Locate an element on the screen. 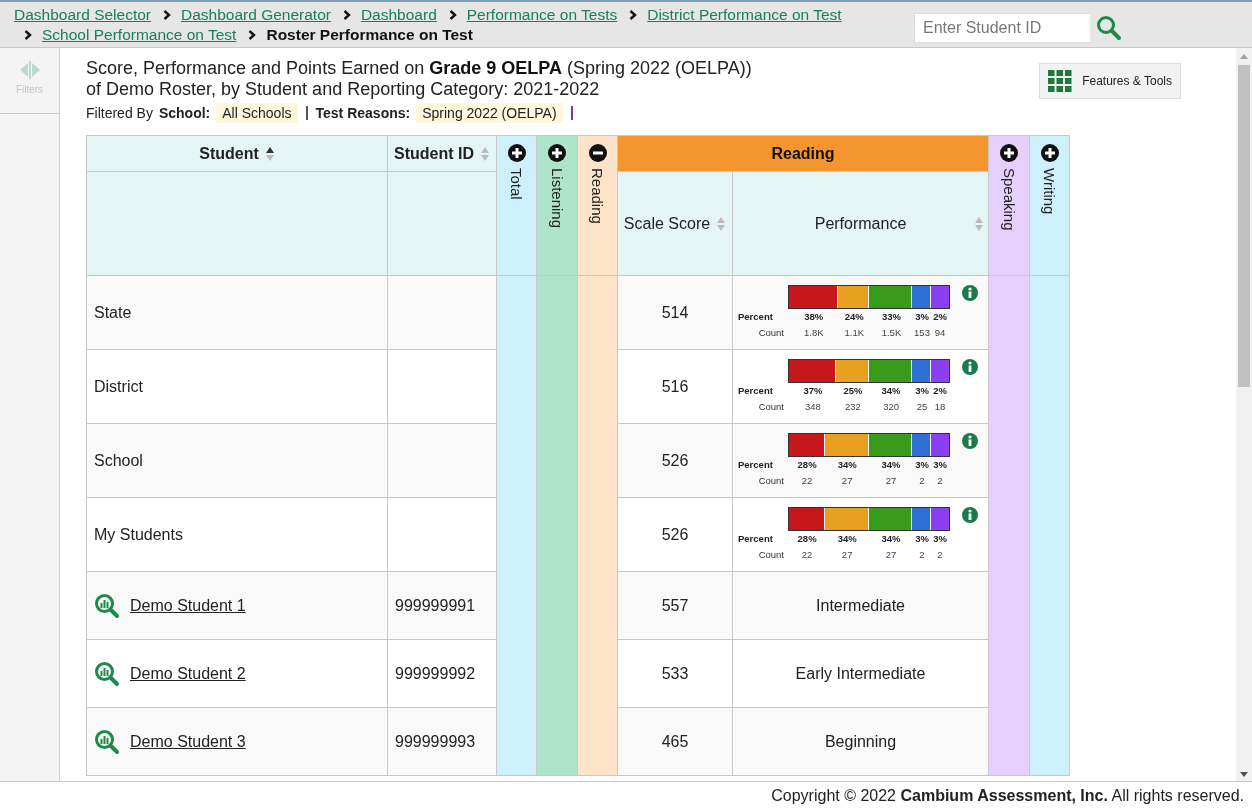 This screenshot has height=809, width=1252. breadcrumb-link: Performance on Tests is located at coordinates (542, 15).